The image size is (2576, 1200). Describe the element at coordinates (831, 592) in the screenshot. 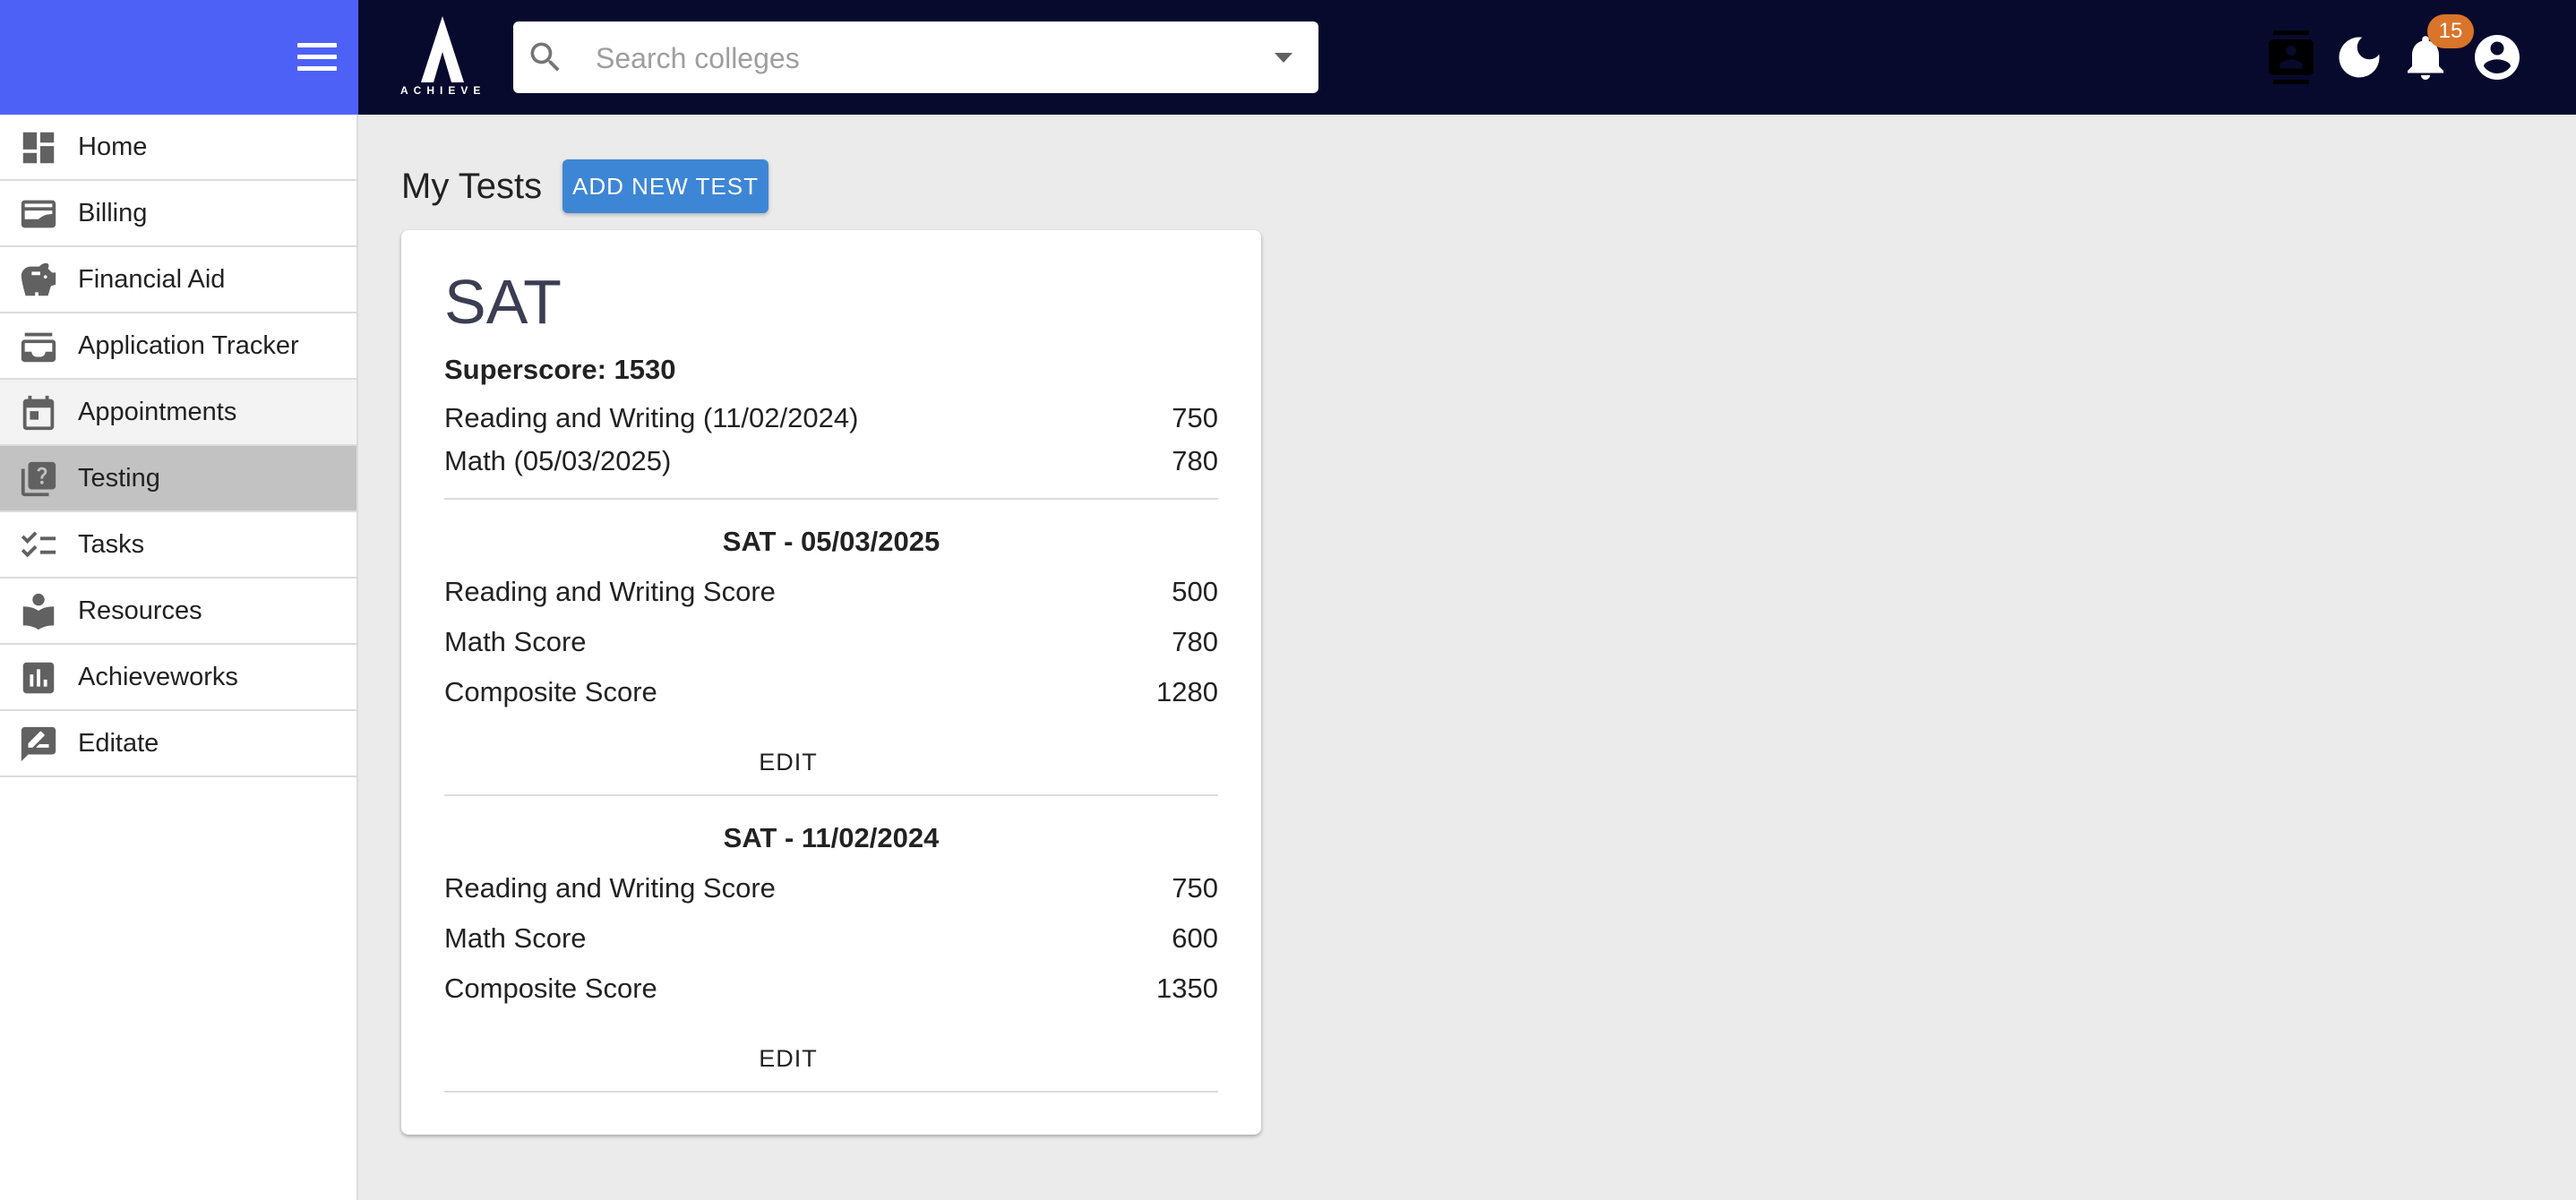

I see `sitting-row: Reading and Writing Score 500` at that location.